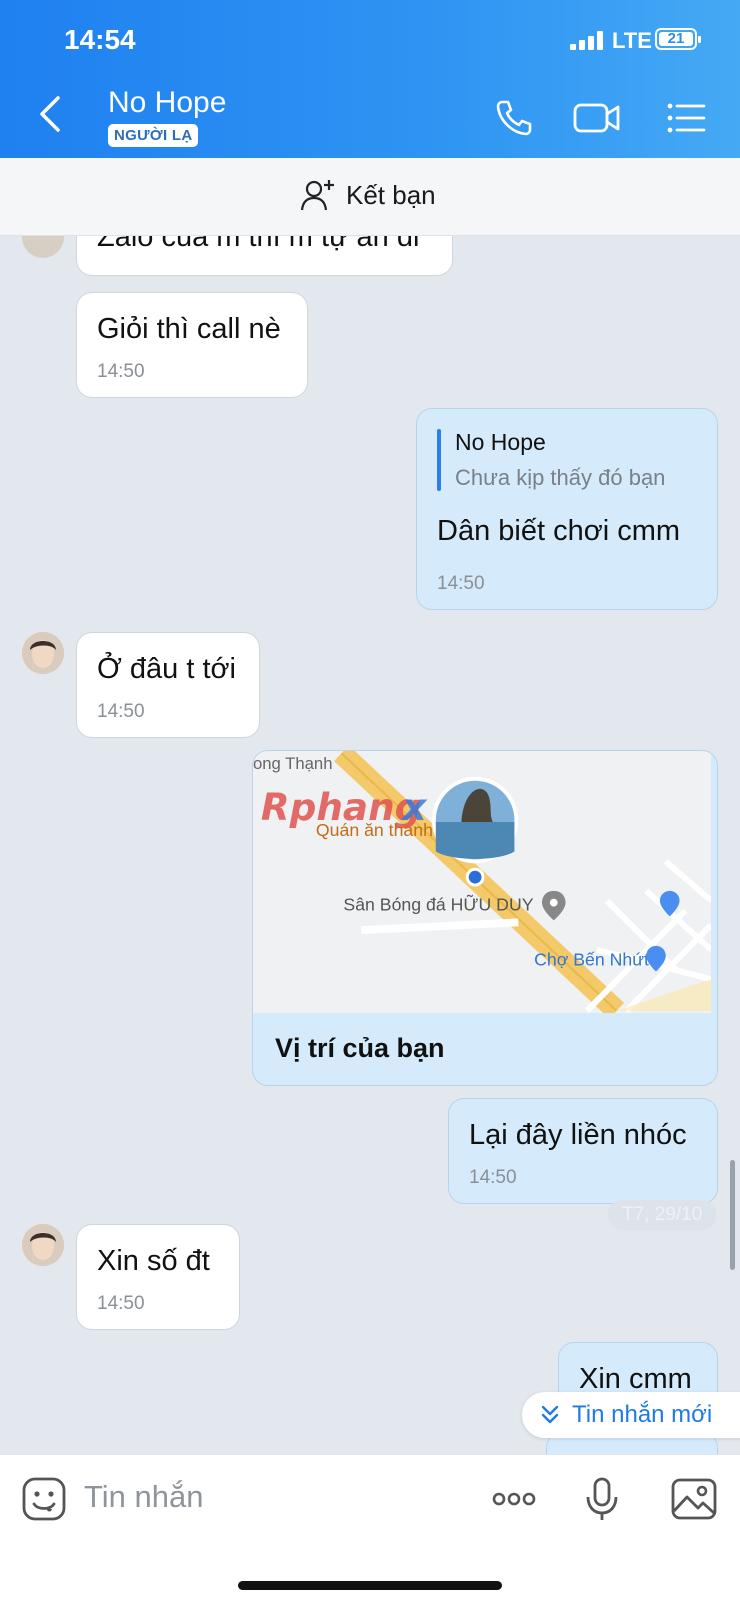 The height and width of the screenshot is (1600, 740). I want to click on message-text: Lại đây liền nhóc, so click(578, 1135).